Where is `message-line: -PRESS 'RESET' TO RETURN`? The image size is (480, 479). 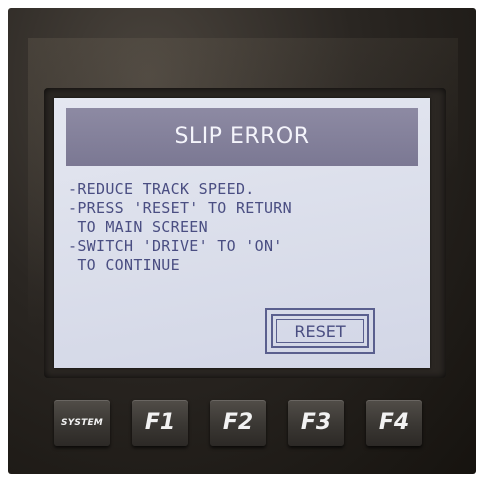 message-line: -PRESS 'RESET' TO RETURN is located at coordinates (180, 208).